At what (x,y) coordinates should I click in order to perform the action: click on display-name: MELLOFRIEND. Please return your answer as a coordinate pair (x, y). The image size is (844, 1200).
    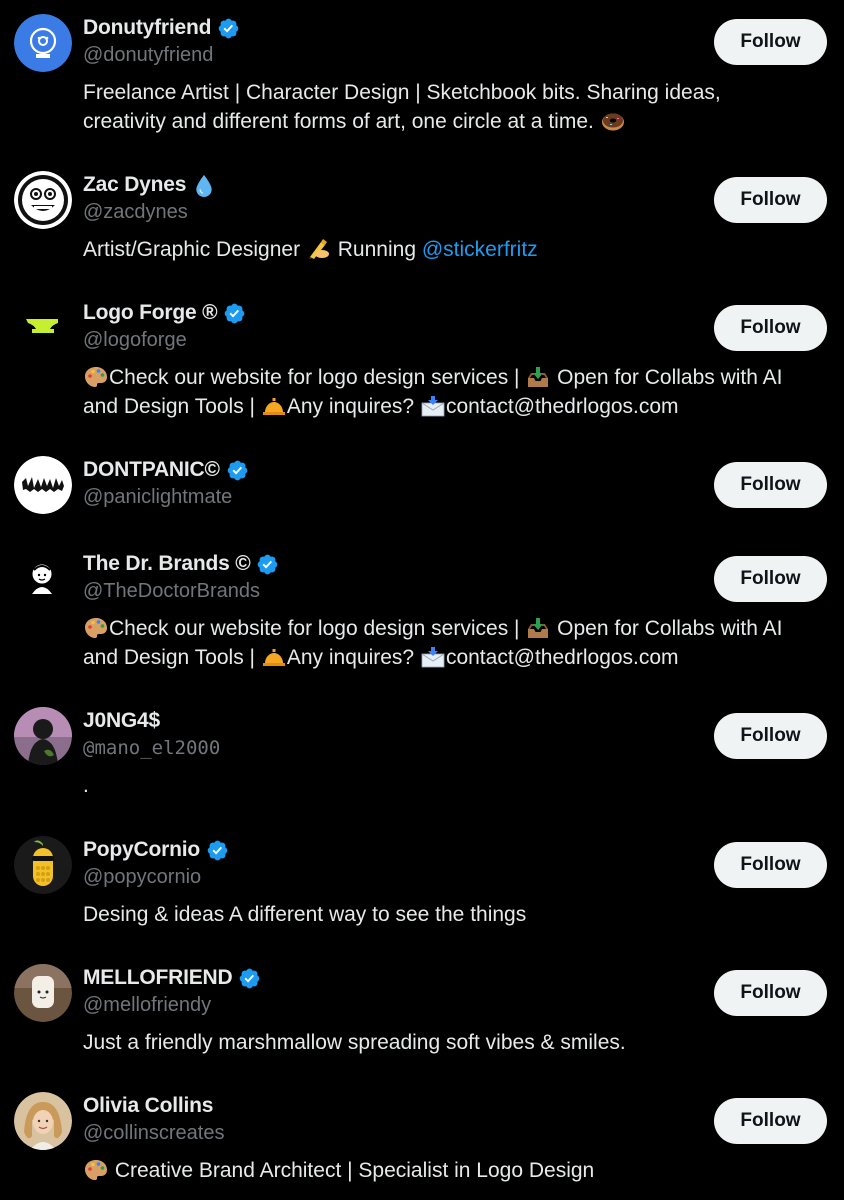
    Looking at the image, I should click on (158, 978).